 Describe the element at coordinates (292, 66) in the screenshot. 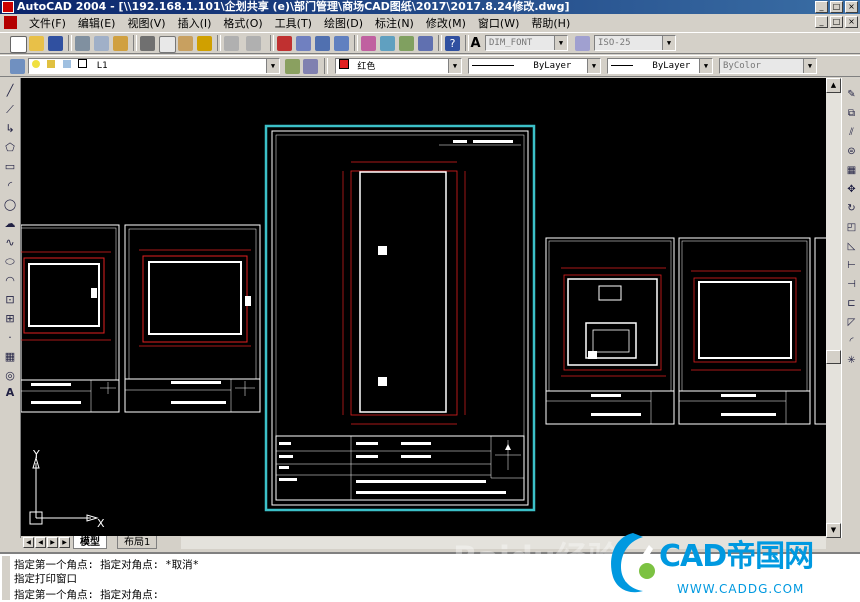

I see `make-layer-current-icon` at that location.